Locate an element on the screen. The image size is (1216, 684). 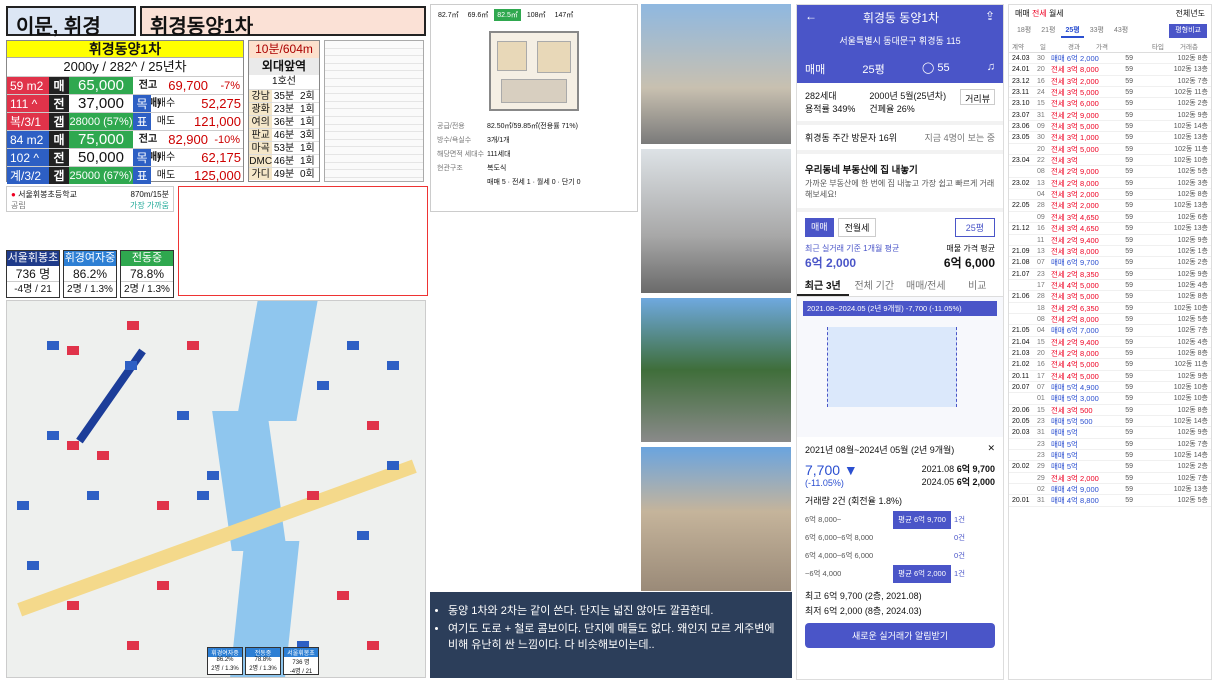
type-select: 매매 is located at coordinates (815, 69).